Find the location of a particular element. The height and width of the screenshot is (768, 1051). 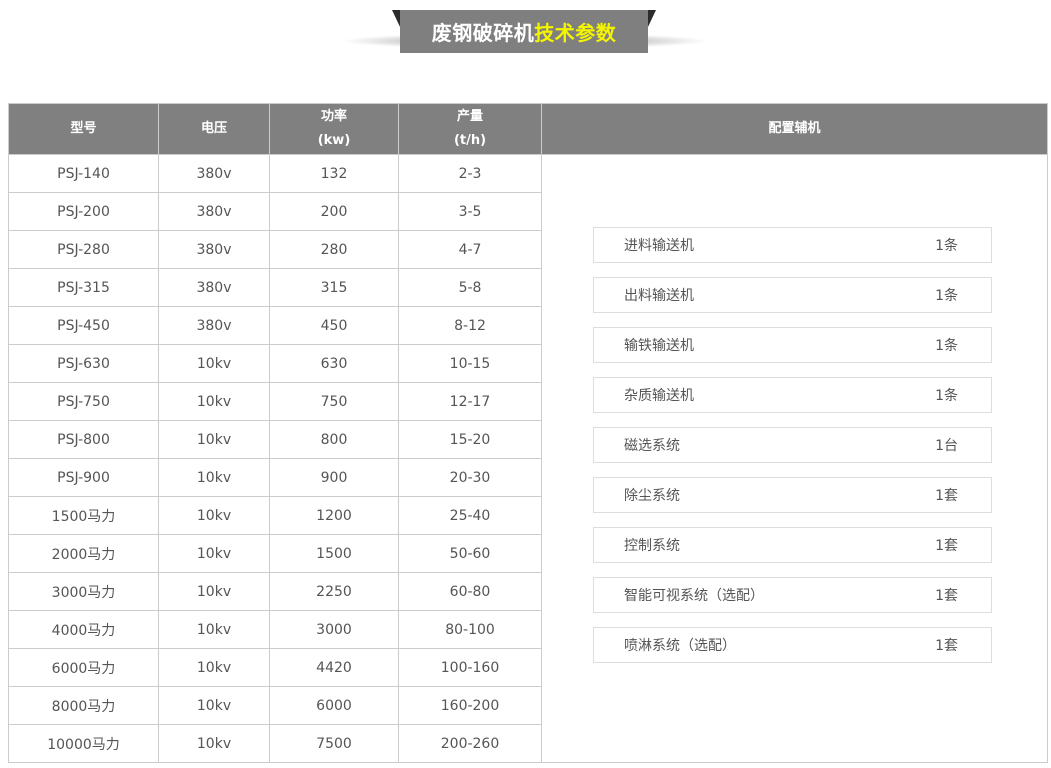

section-title-banner: 废钢破碎机 技术参数 is located at coordinates (524, 31).